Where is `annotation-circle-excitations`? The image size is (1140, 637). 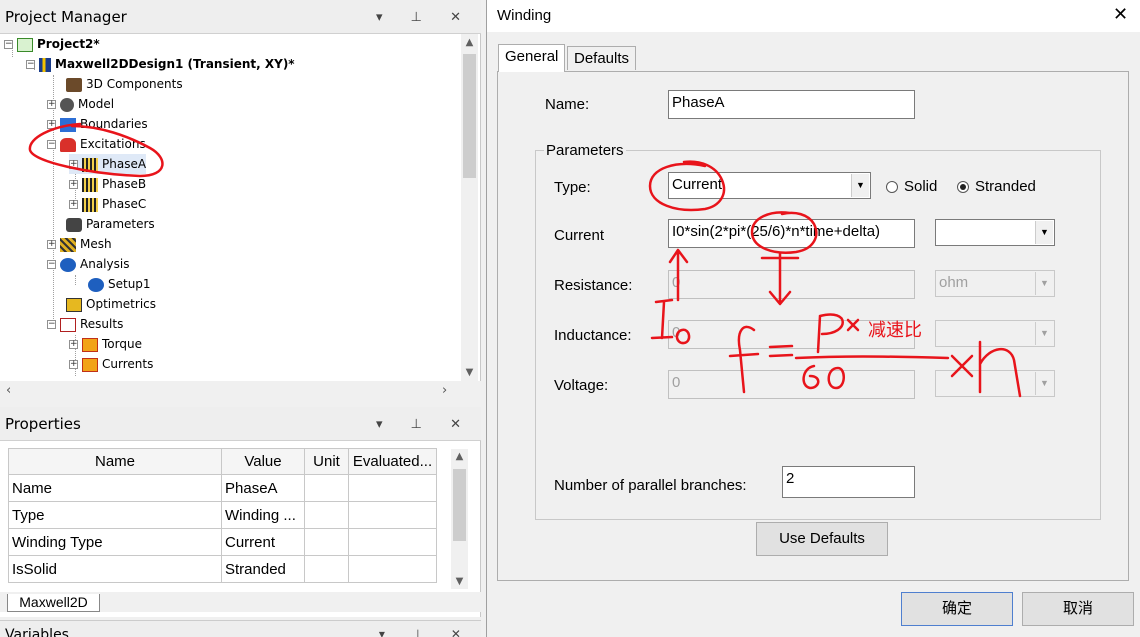
annotation-circle-excitations is located at coordinates (96, 150).